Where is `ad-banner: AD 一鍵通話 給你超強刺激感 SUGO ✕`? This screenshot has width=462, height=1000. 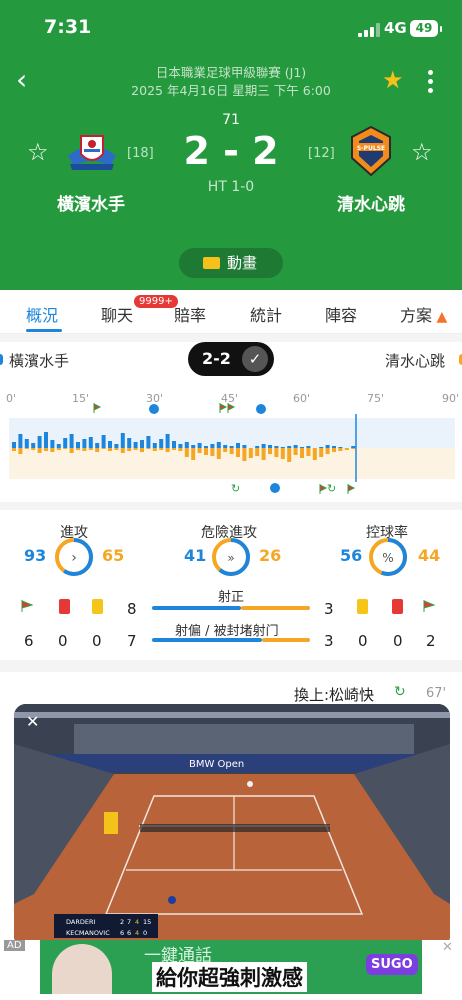 ad-banner: AD 一鍵通話 給你超強刺激感 SUGO ✕ is located at coordinates (231, 970).